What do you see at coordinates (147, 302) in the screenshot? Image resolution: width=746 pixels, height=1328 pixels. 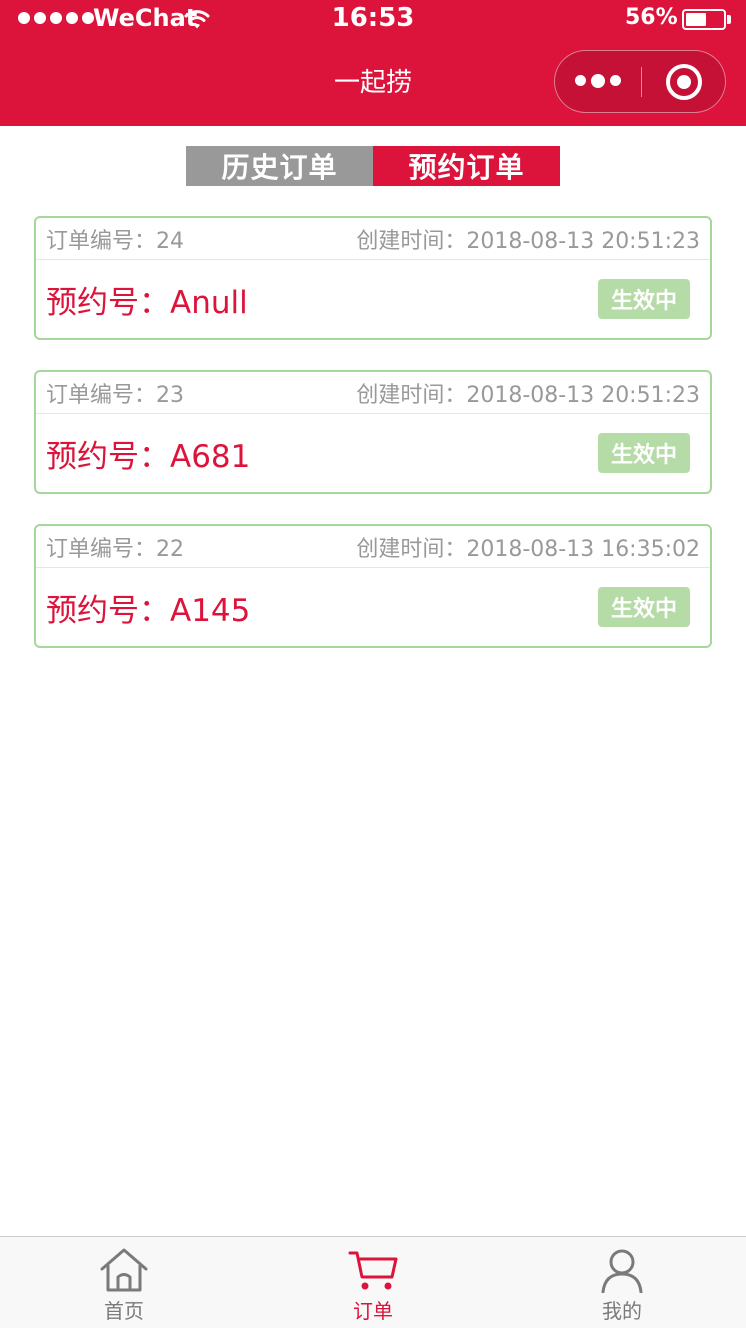 I see `booking-number: 预约号：Anull` at bounding box center [147, 302].